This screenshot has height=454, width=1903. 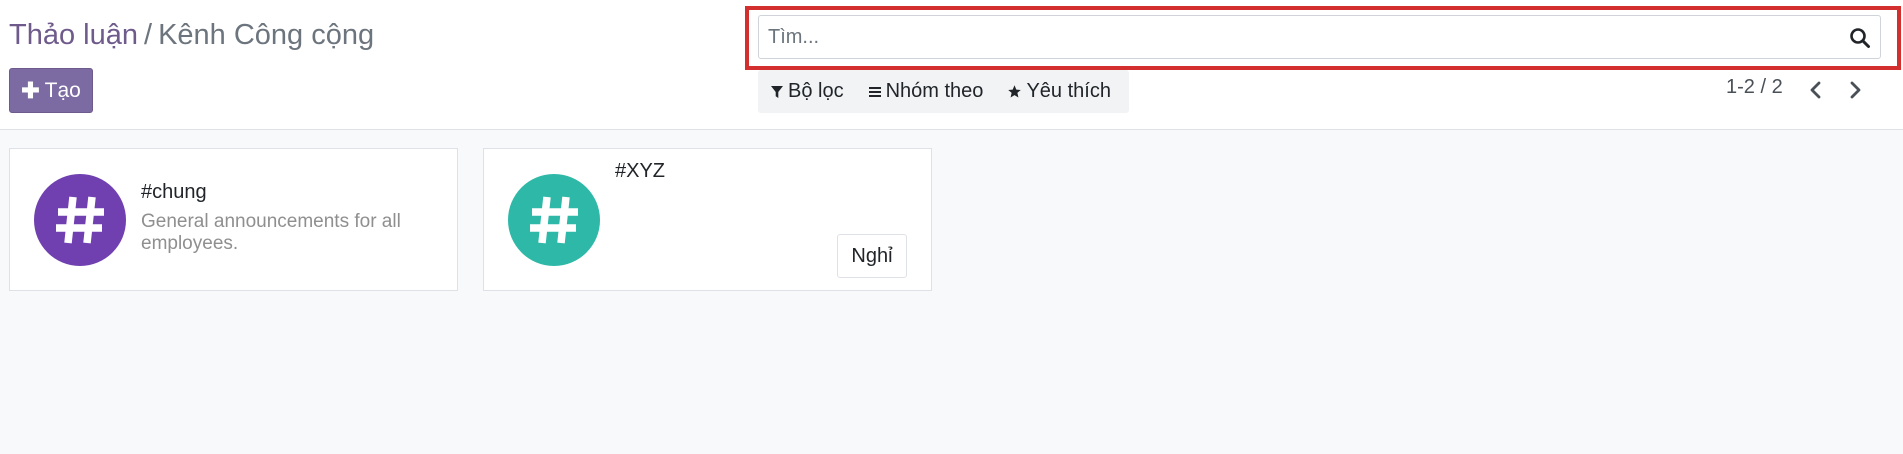 I want to click on group-by-dropdown: Nhóm theo, so click(x=926, y=91).